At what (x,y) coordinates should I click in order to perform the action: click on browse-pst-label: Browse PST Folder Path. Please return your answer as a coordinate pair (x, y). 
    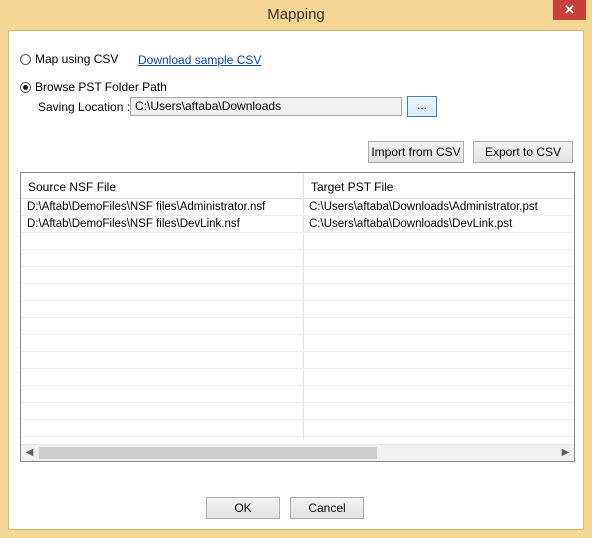
    Looking at the image, I should click on (101, 87).